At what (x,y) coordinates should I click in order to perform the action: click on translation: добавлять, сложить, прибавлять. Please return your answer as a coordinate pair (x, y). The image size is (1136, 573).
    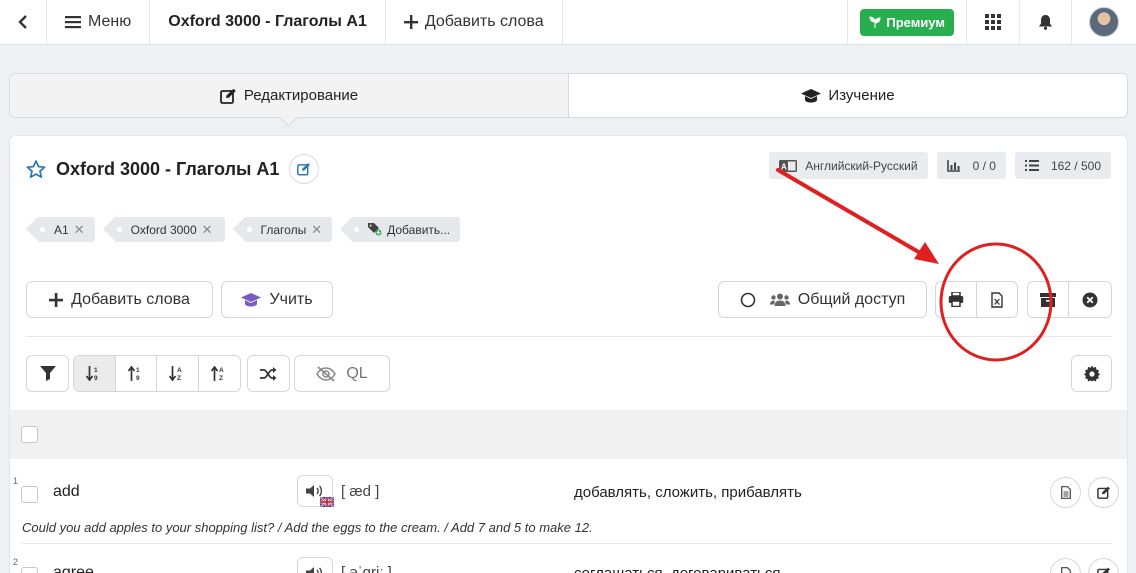
    Looking at the image, I should click on (688, 492).